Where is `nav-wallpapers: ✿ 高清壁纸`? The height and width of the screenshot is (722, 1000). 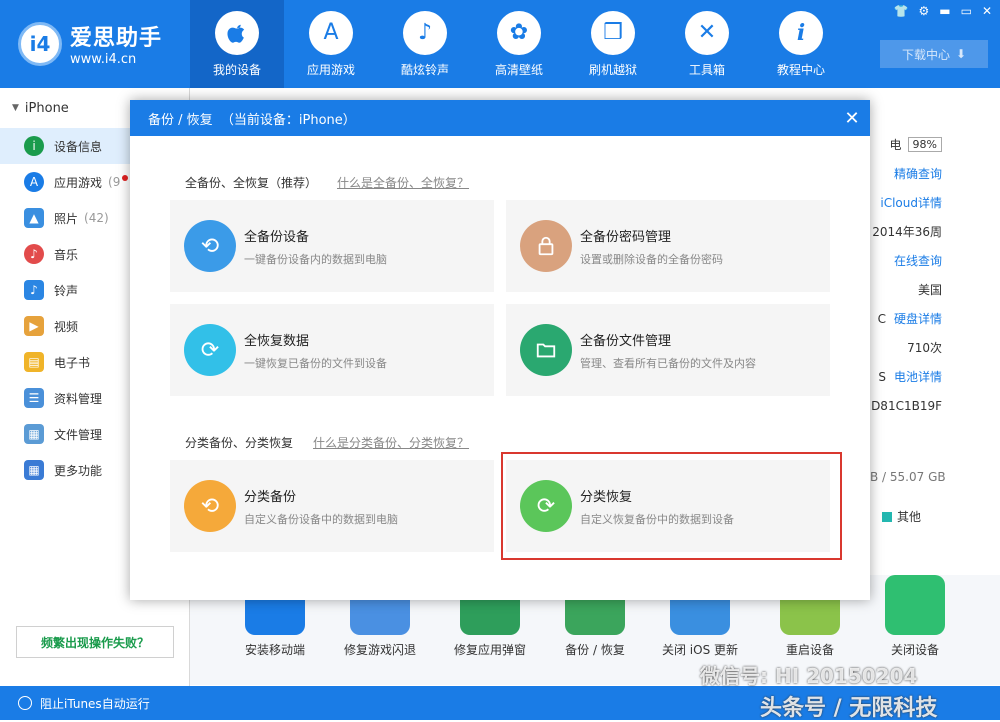 nav-wallpapers: ✿ 高清壁纸 is located at coordinates (519, 44).